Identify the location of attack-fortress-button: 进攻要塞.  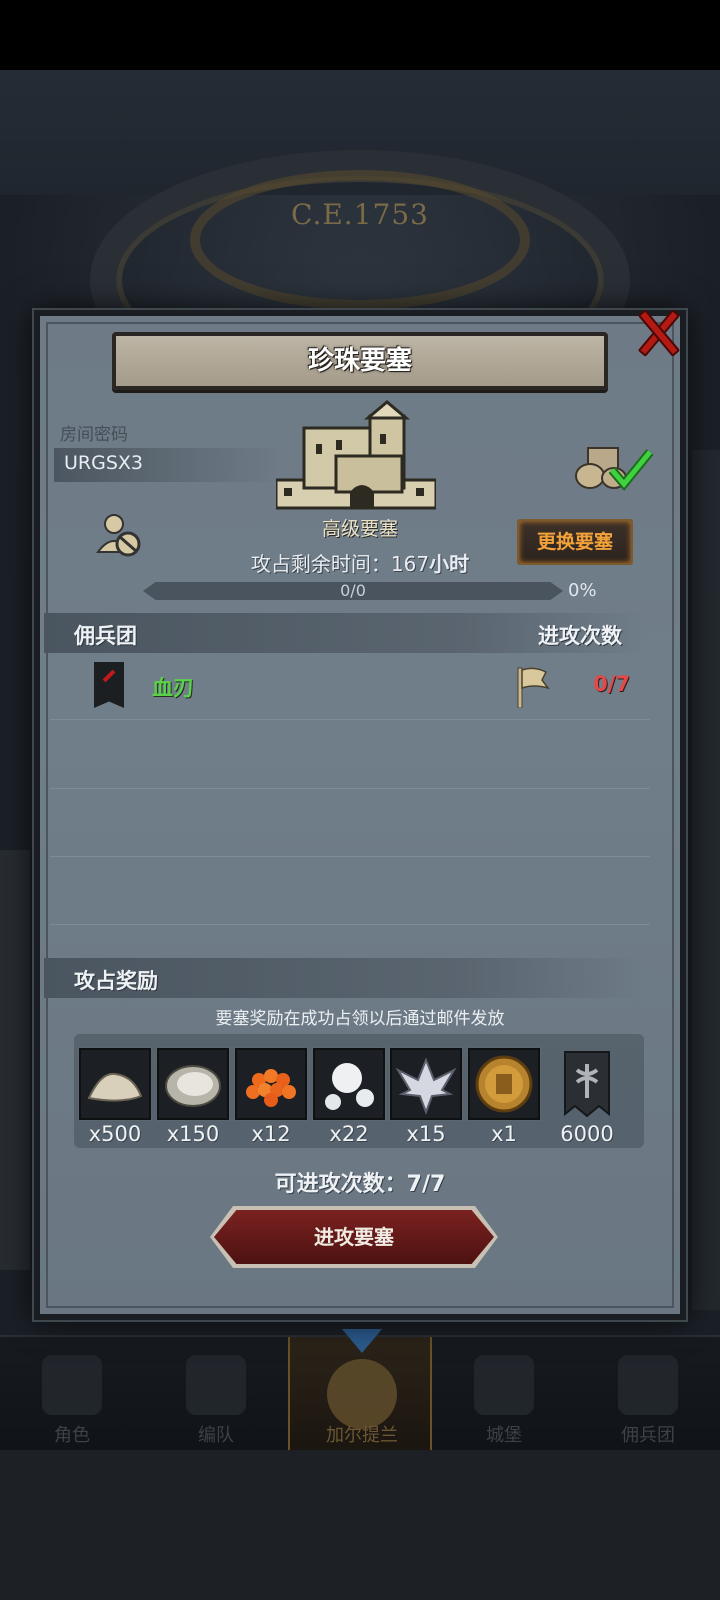
(354, 1237).